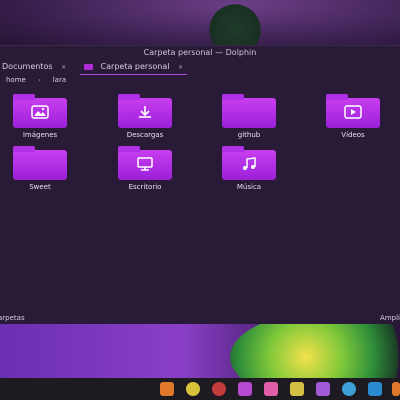 This screenshot has width=400, height=400. Describe the element at coordinates (349, 389) in the screenshot. I see `telegram-icon` at that location.